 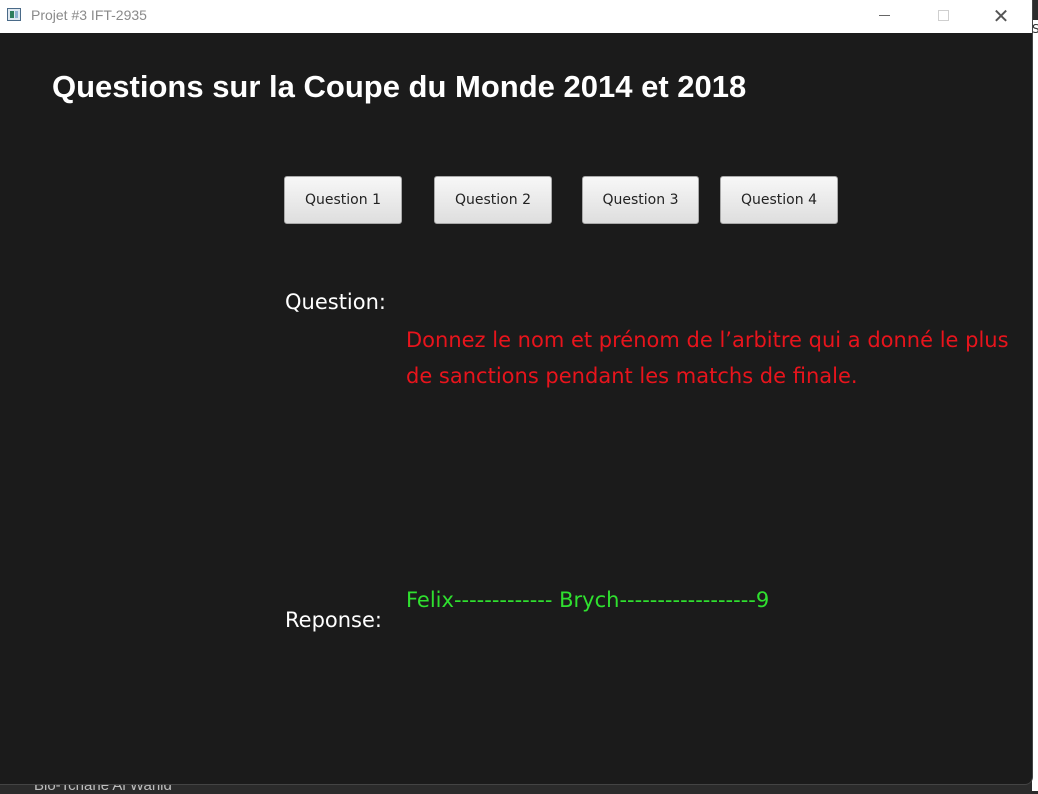 I want to click on minimize-button, so click(x=884, y=15).